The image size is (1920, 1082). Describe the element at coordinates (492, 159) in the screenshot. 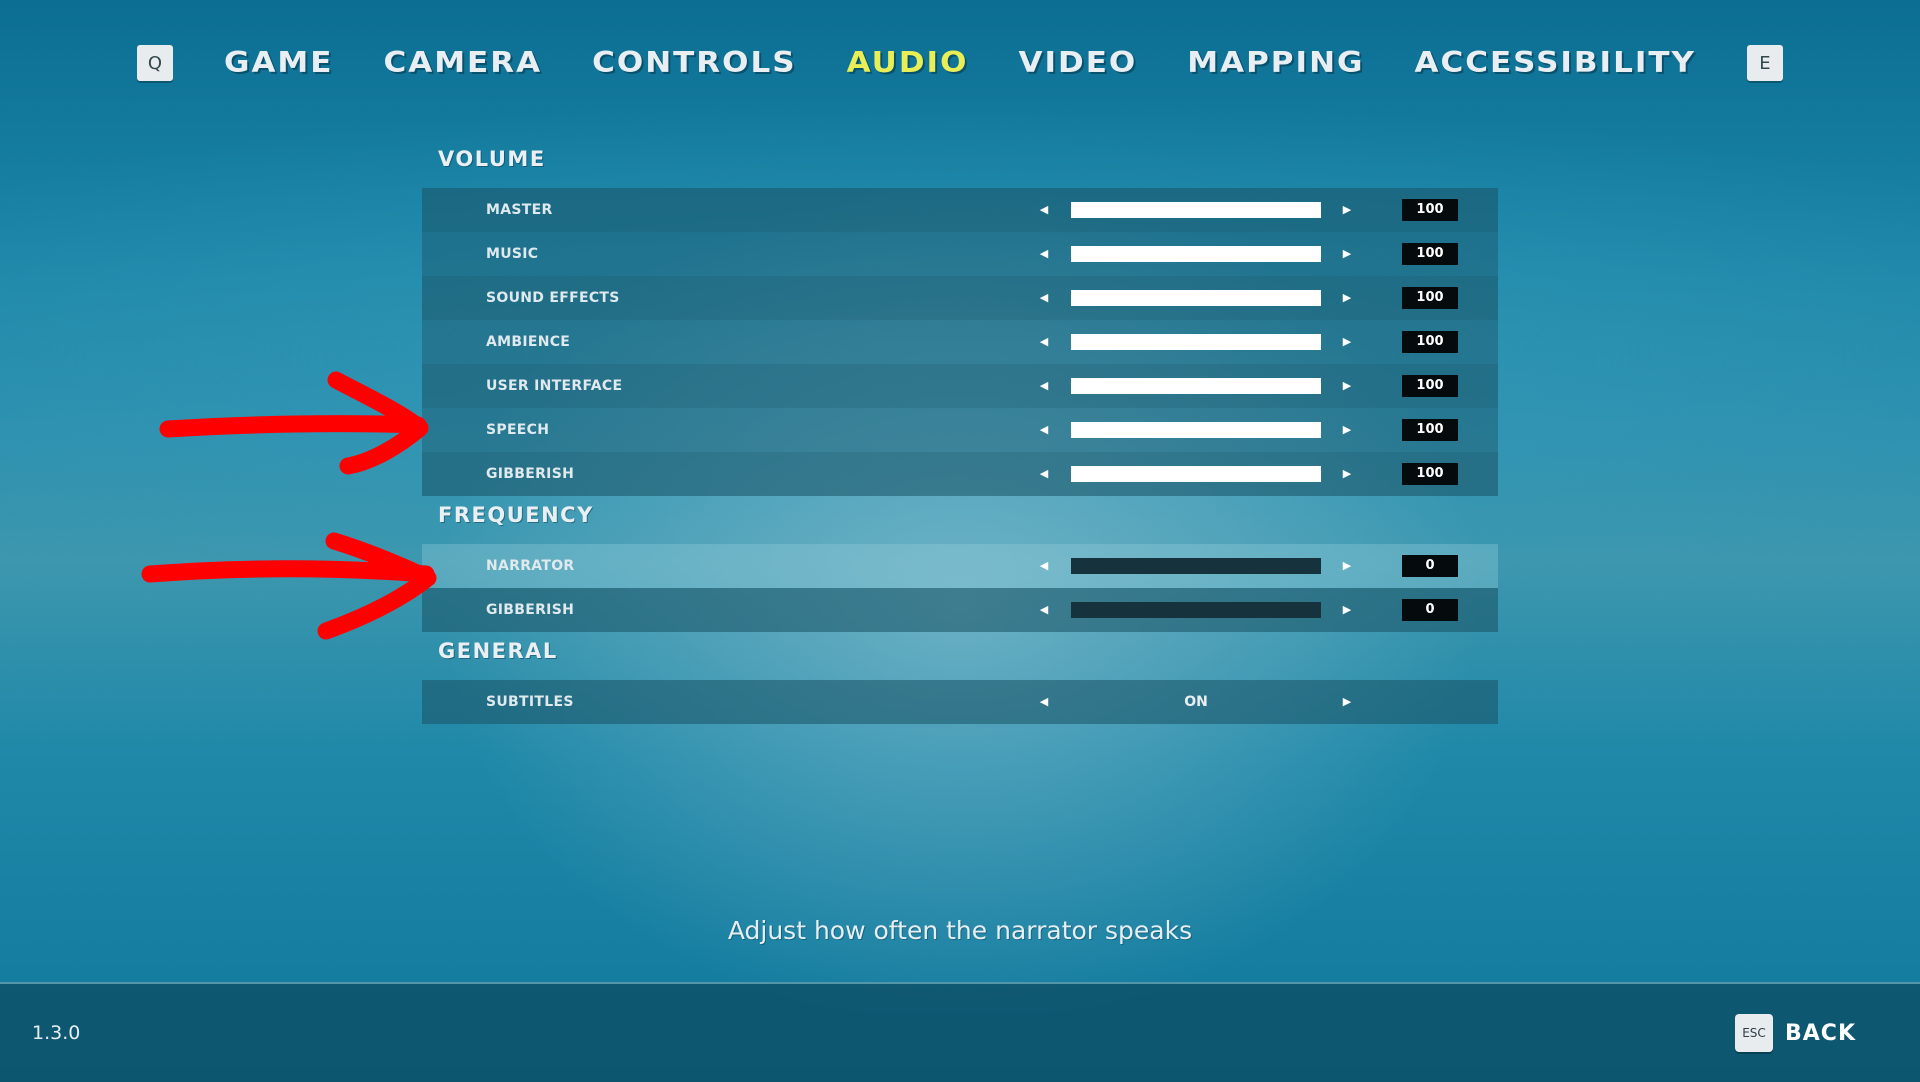

I see `volume-section-title: VOLUME` at that location.